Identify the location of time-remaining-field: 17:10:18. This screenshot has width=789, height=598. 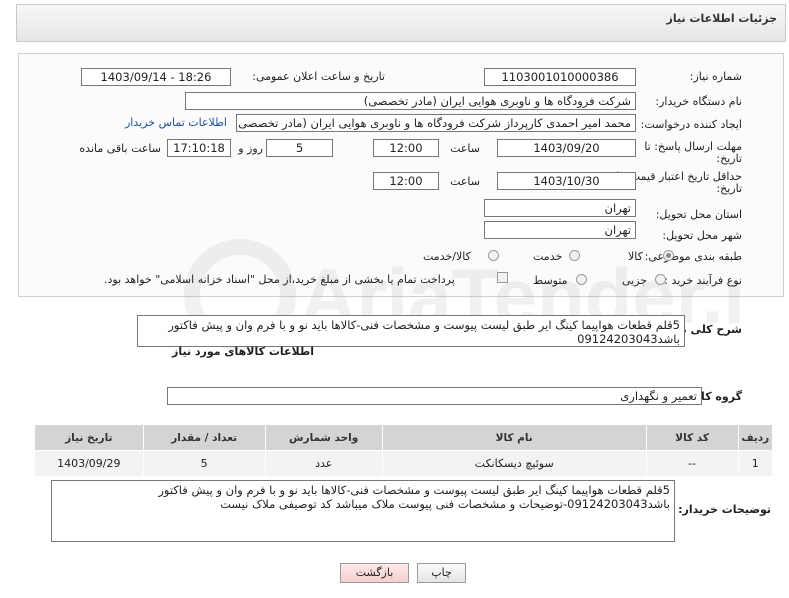
(199, 148).